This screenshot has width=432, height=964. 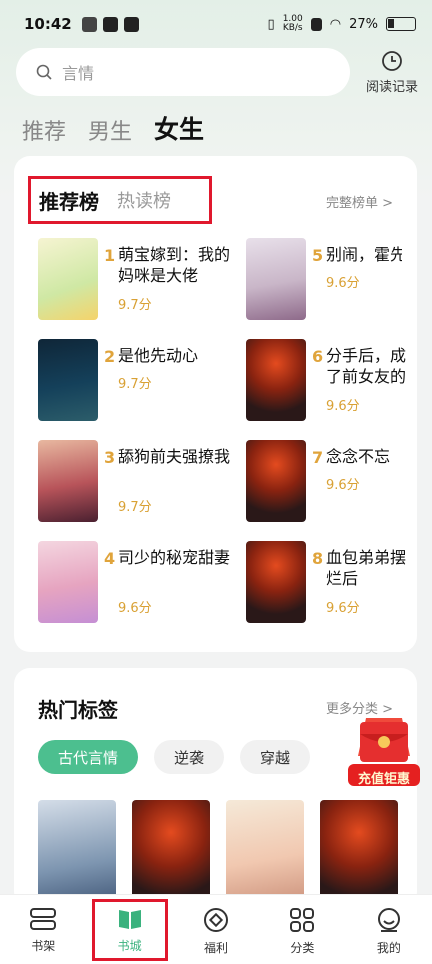 What do you see at coordinates (275, 757) in the screenshot?
I see `chip-time-travel: 穿越` at bounding box center [275, 757].